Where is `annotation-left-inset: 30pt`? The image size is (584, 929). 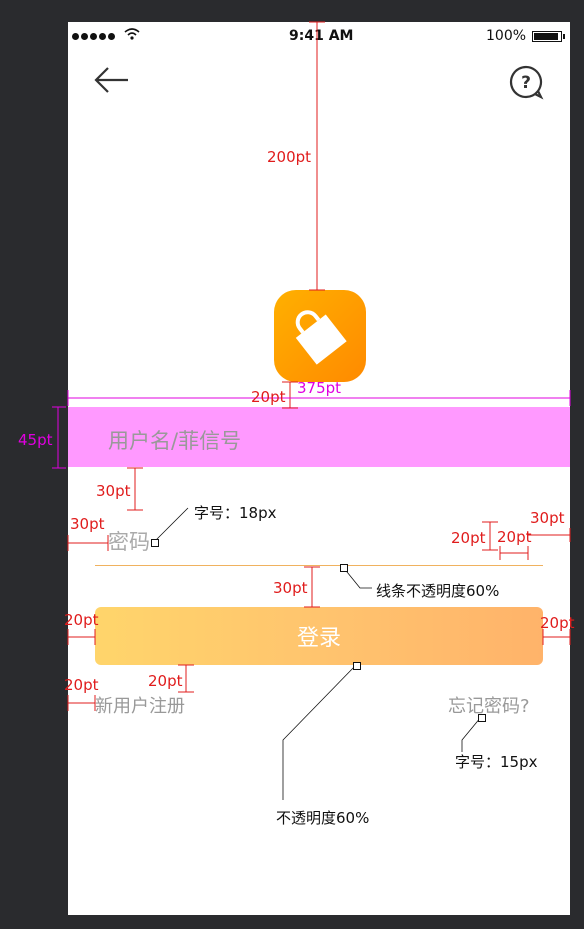
annotation-left-inset: 30pt is located at coordinates (87, 524).